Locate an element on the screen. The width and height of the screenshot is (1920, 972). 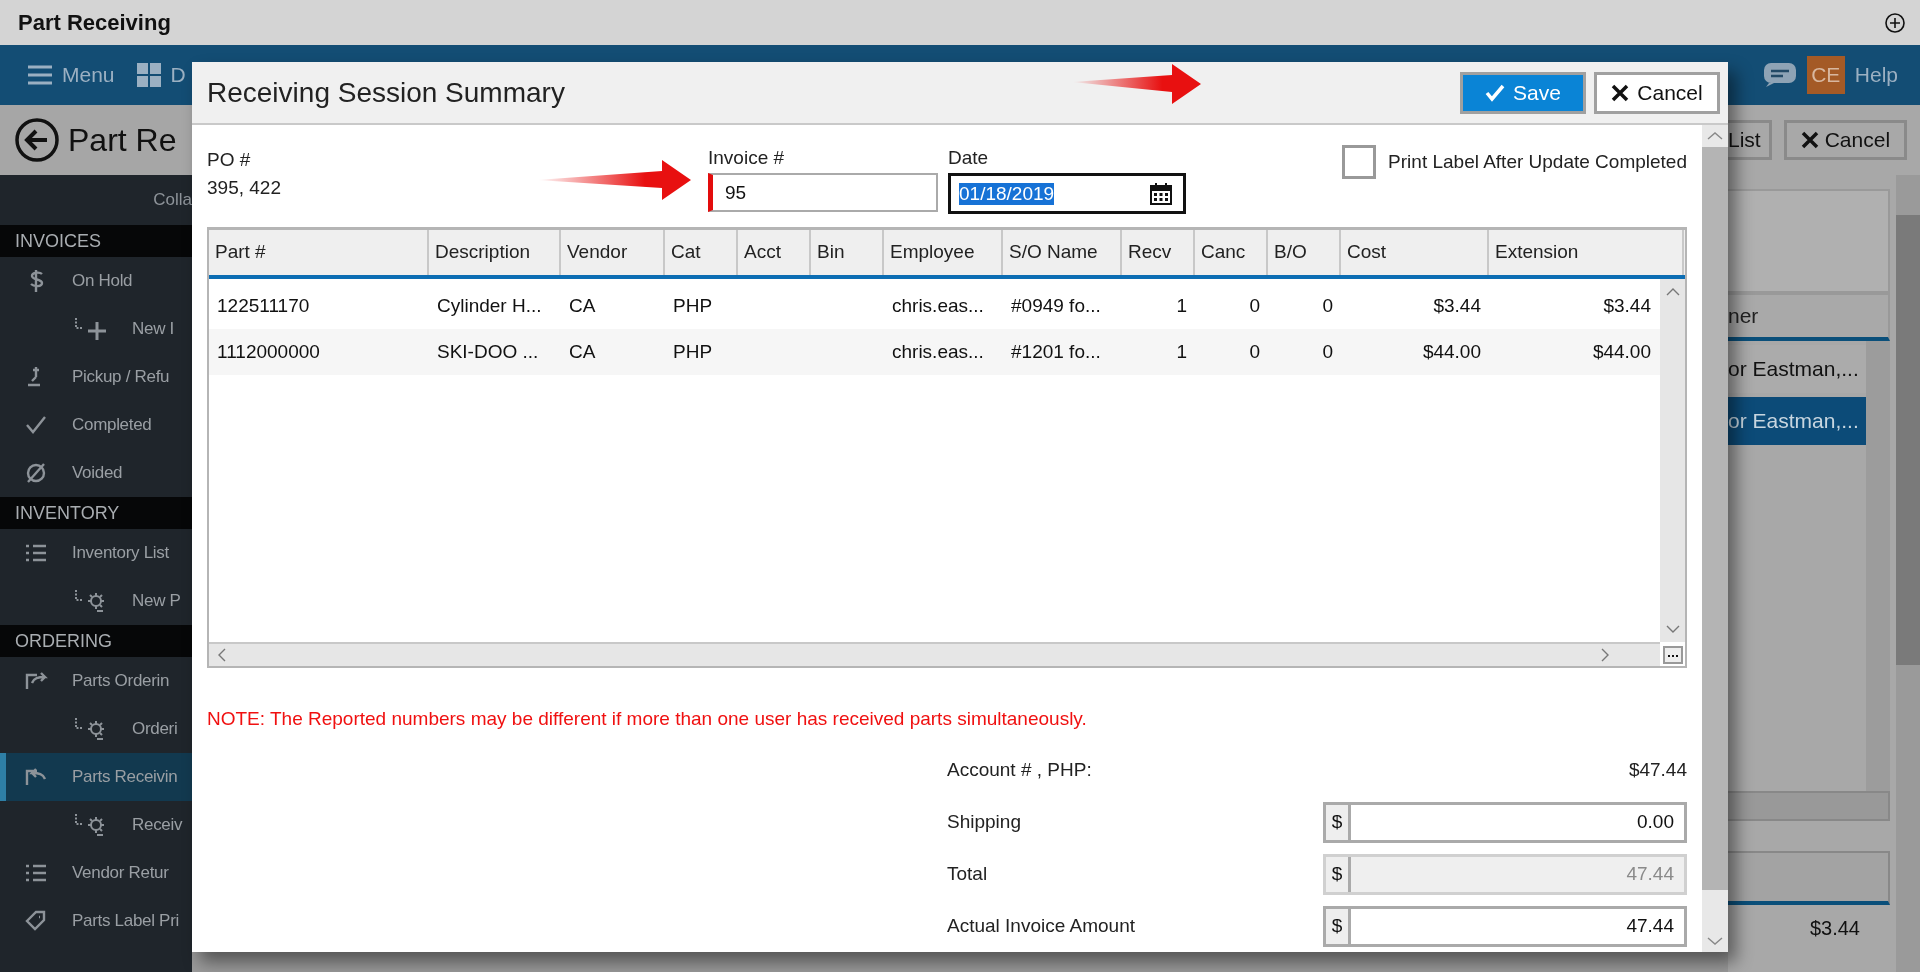
menu-icon is located at coordinates (40, 75).